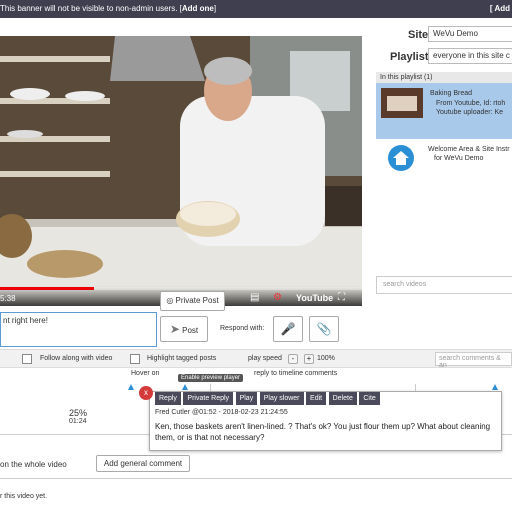 The width and height of the screenshot is (512, 512). Describe the element at coordinates (314, 298) in the screenshot. I see `youtube-logo: YouTube` at that location.